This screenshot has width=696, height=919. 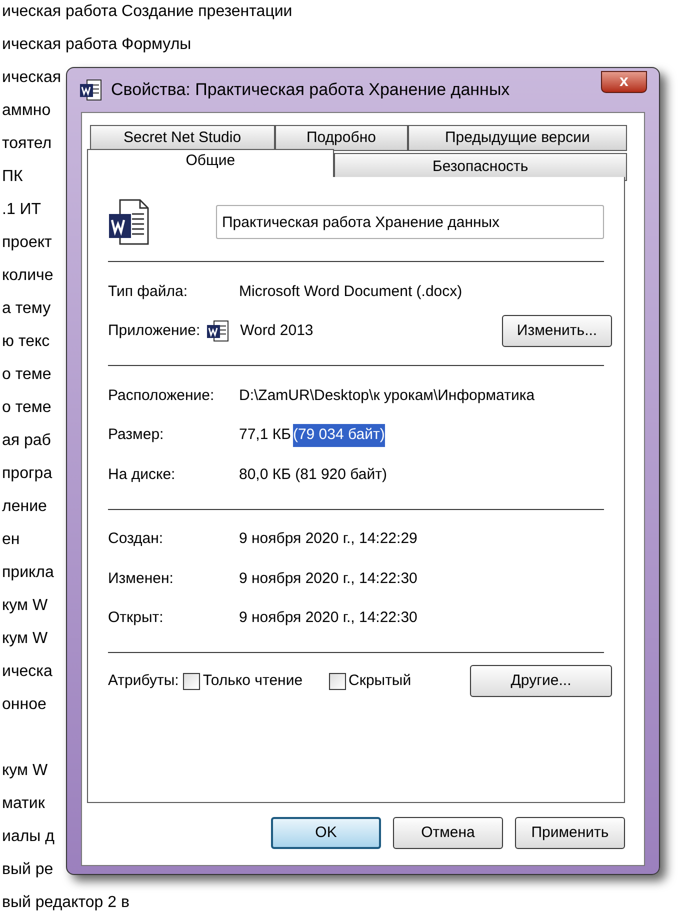 I want to click on list-item: ическая, so click(x=31, y=78).